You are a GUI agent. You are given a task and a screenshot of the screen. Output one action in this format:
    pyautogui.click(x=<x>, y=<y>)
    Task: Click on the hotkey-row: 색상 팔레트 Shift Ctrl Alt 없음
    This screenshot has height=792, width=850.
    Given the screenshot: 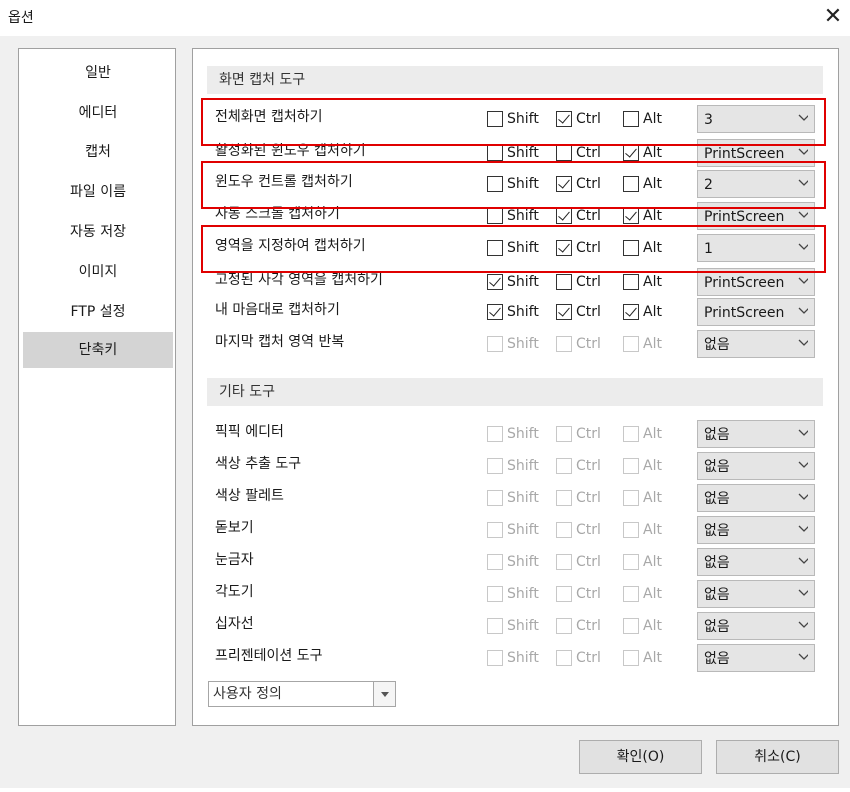 What is the action you would take?
    pyautogui.click(x=515, y=498)
    